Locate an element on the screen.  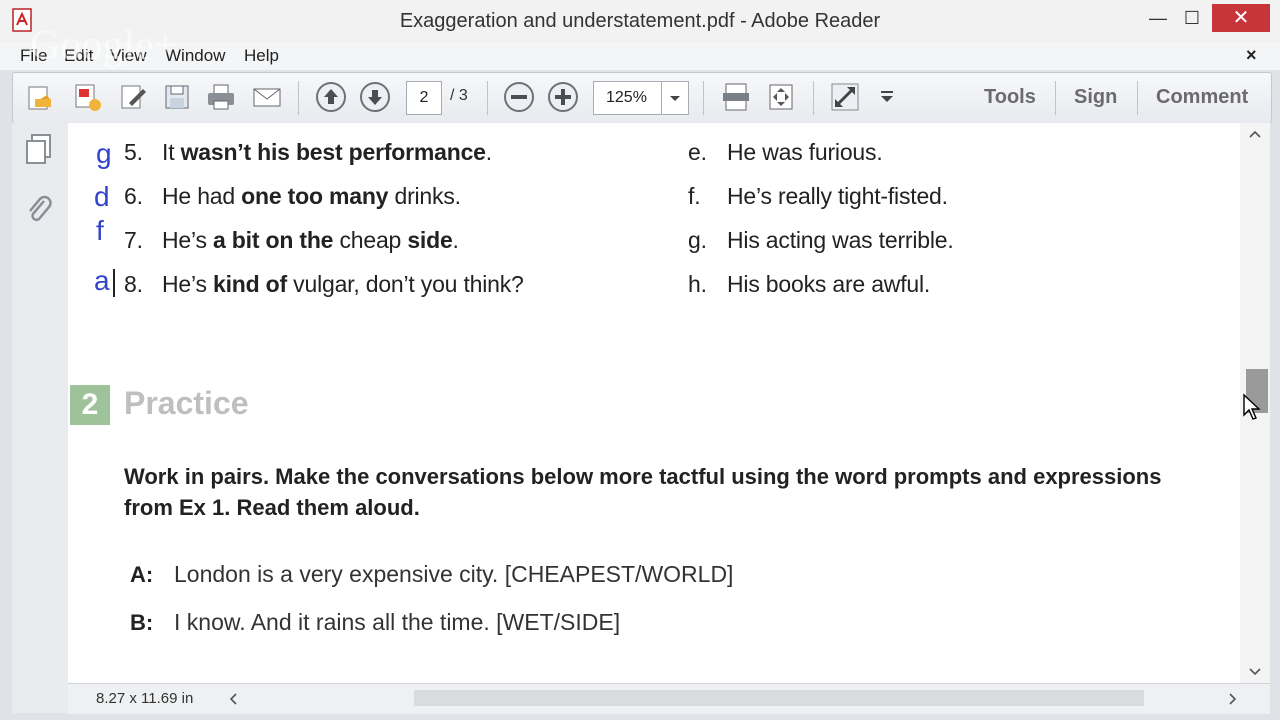
close-document-button: × is located at coordinates (1251, 55).